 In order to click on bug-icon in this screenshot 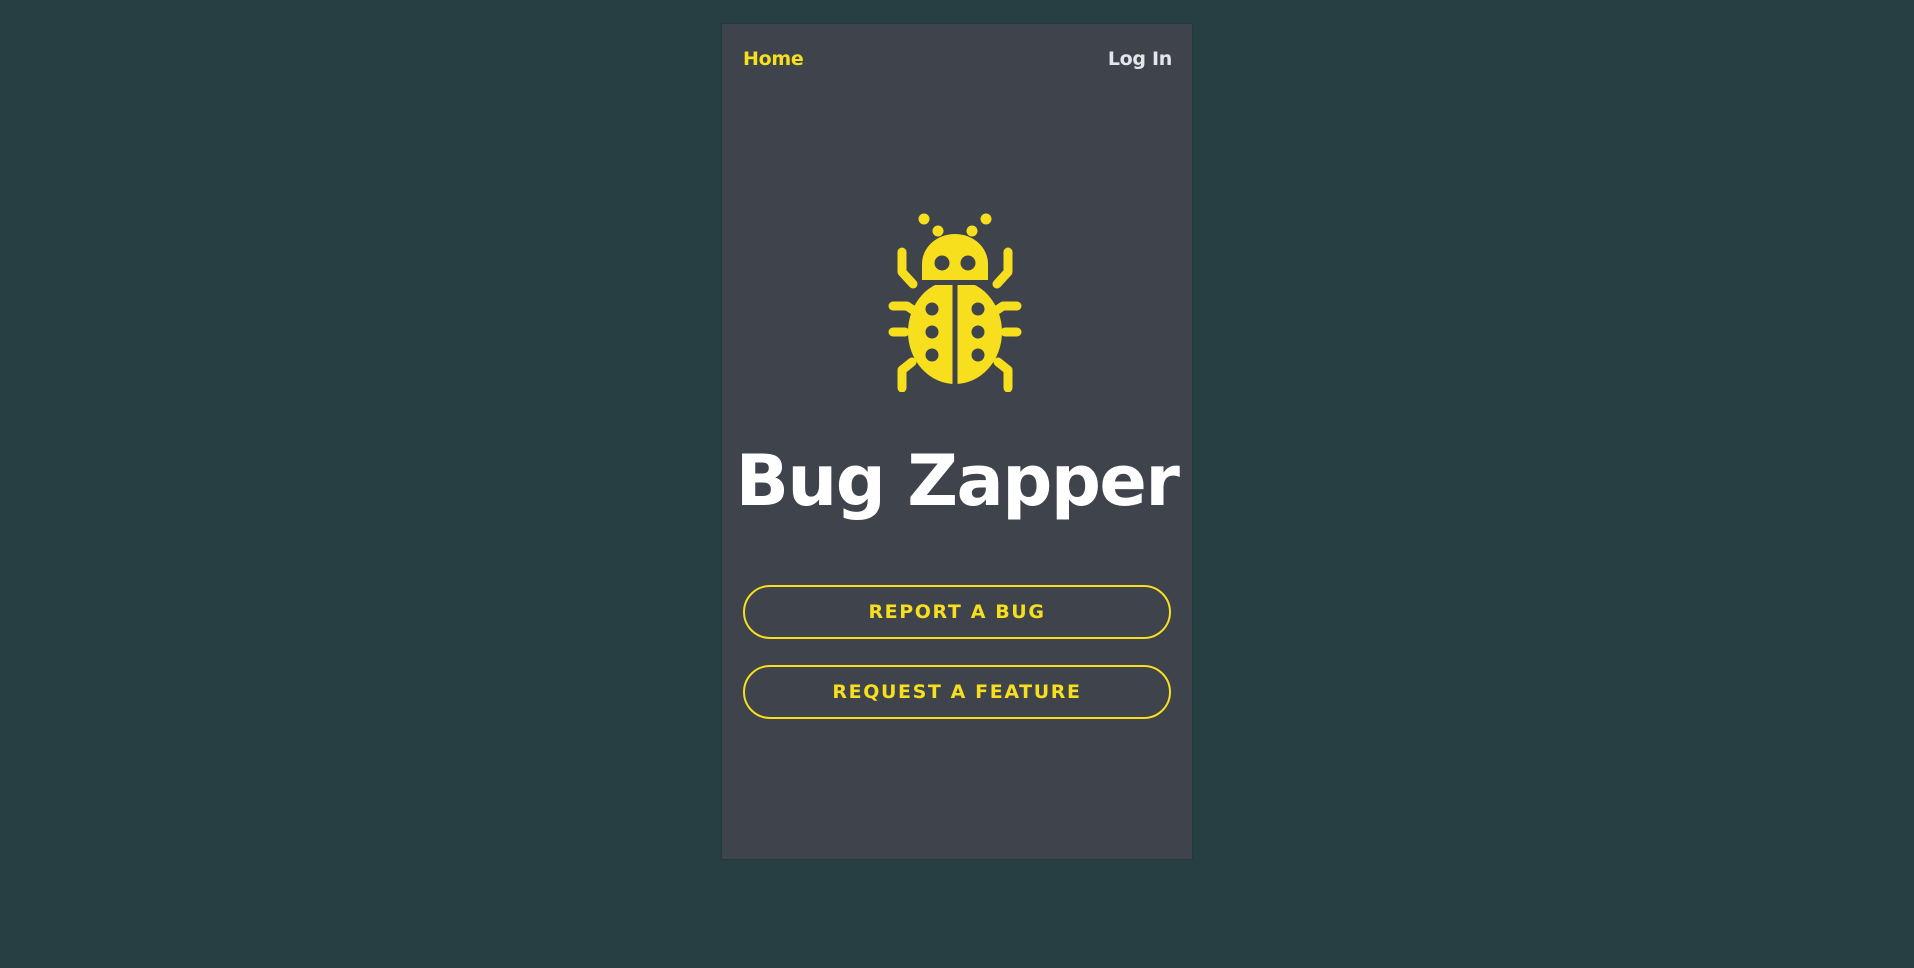, I will do `click(955, 302)`.